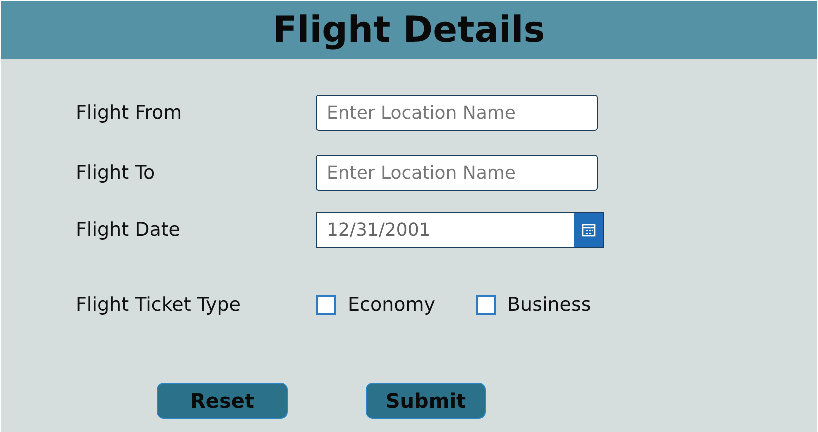 The height and width of the screenshot is (432, 818). What do you see at coordinates (409, 30) in the screenshot?
I see `page-title: Flight Details` at bounding box center [409, 30].